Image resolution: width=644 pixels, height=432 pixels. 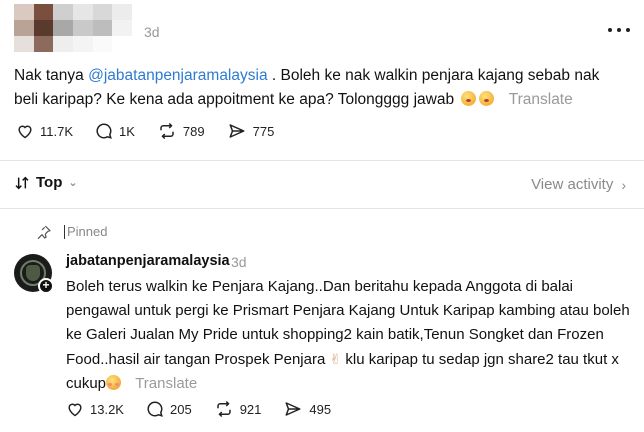 I want to click on sort-icon, so click(x=22, y=182).